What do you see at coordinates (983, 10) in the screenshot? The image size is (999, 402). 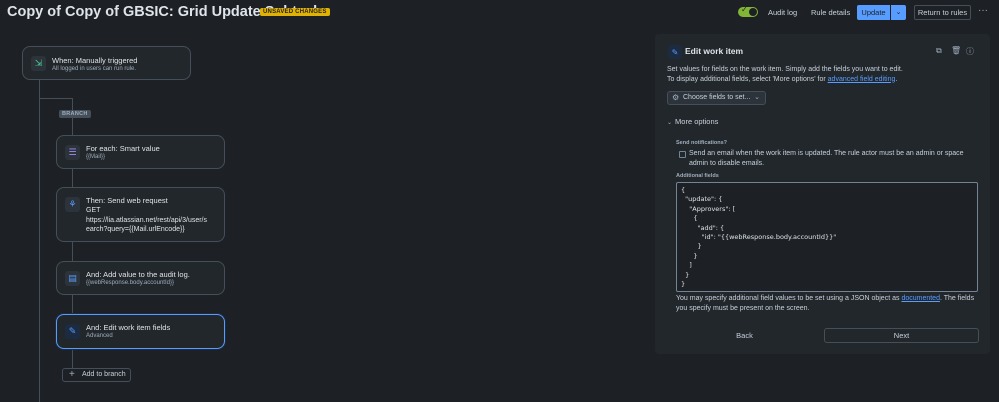 I see `more-actions-icon: ···` at bounding box center [983, 10].